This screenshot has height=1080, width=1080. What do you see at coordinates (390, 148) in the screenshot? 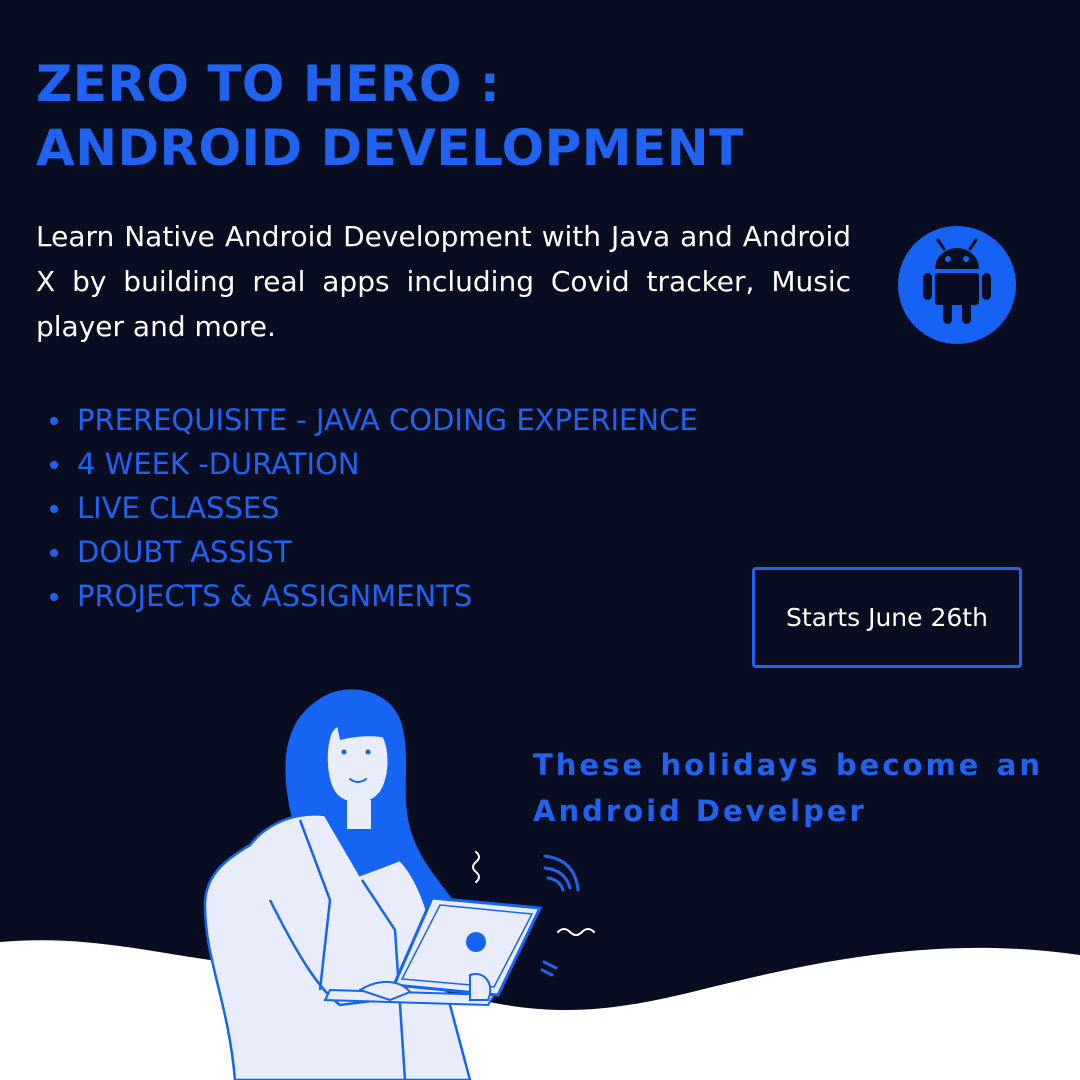
I see `title-line-2: ANDROID DEVELOPMENT` at bounding box center [390, 148].